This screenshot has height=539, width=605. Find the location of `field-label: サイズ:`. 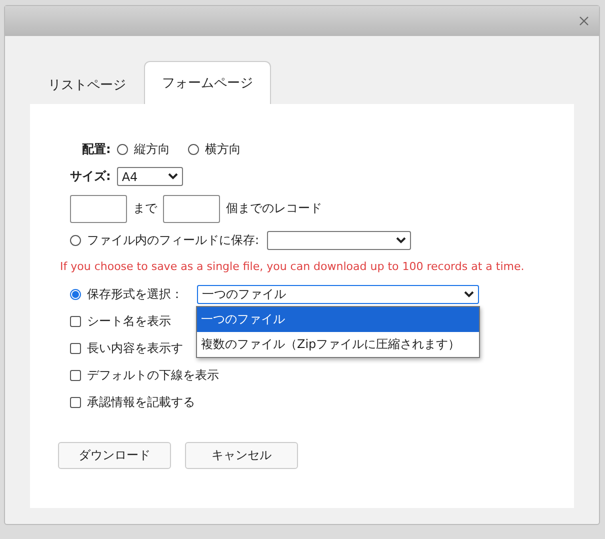

field-label: サイズ: is located at coordinates (90, 176).